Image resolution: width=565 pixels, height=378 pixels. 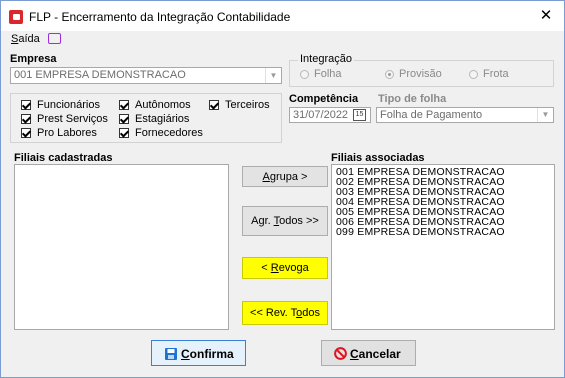 What do you see at coordinates (163, 105) in the screenshot?
I see `checkbox-autonomos-label: Autônomos` at bounding box center [163, 105].